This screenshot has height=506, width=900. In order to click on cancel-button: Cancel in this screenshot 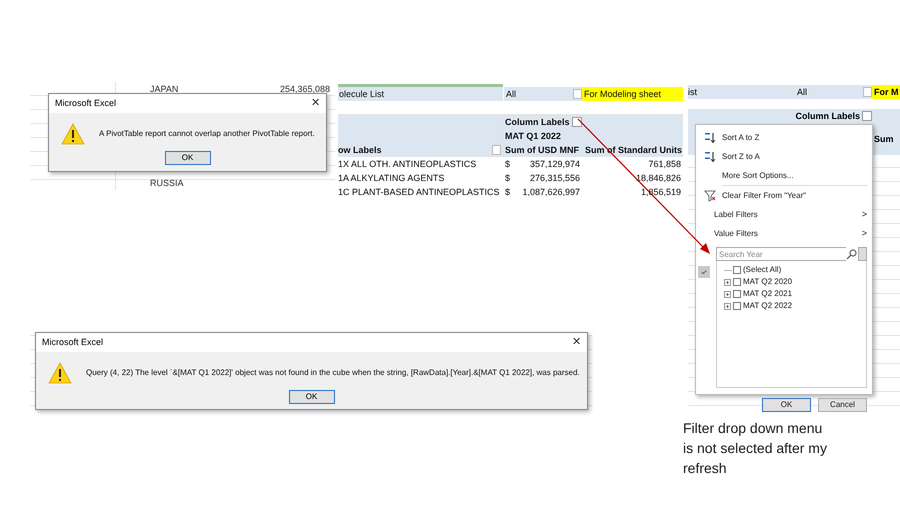, I will do `click(842, 405)`.